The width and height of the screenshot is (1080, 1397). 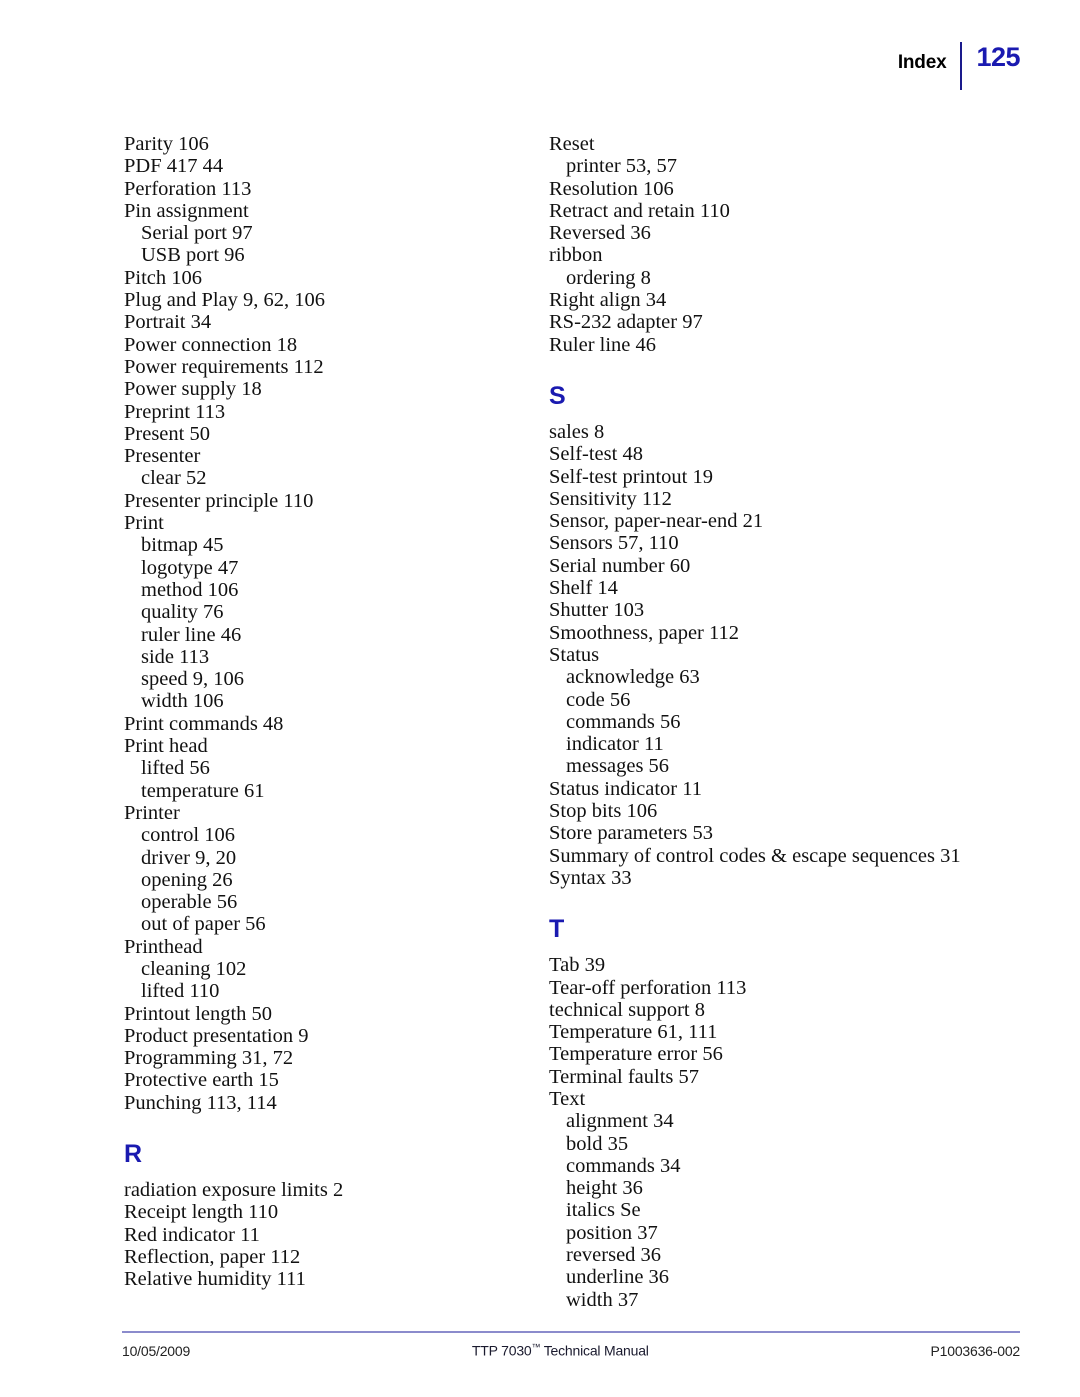 What do you see at coordinates (175, 768) in the screenshot?
I see `index-subentry: lifted 56` at bounding box center [175, 768].